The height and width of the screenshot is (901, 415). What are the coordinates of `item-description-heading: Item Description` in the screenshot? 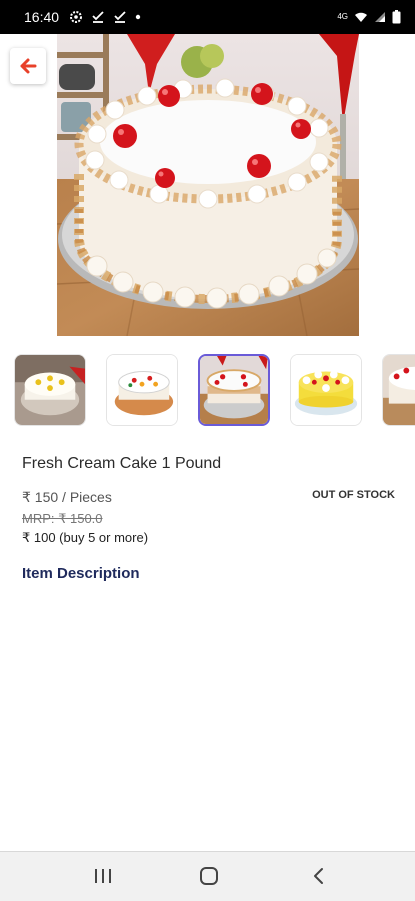 It's located at (81, 573).